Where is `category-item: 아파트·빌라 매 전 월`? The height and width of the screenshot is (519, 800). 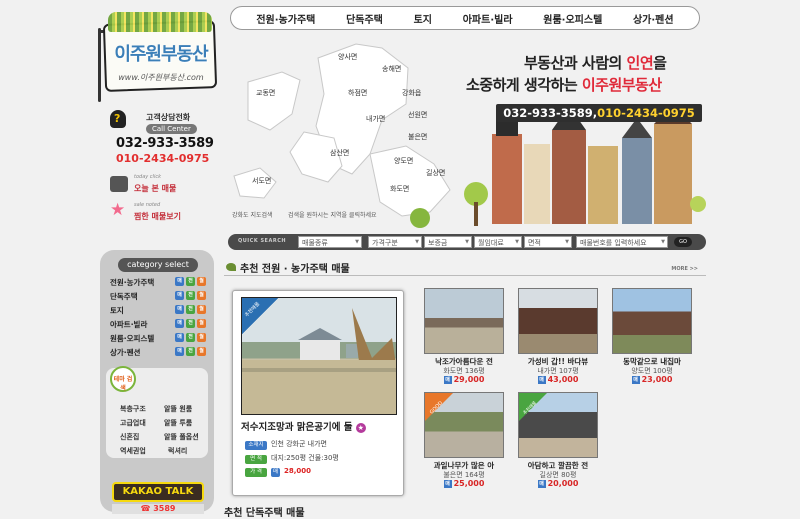
category-item: 아파트·빌라 매 전 월 is located at coordinates (158, 324).